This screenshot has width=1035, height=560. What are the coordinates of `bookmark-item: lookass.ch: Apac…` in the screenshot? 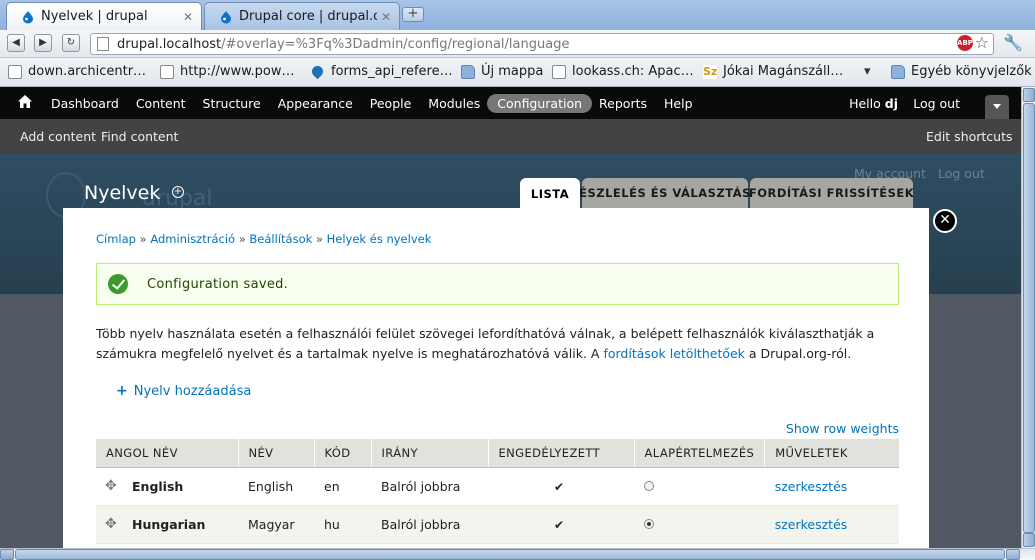 It's located at (623, 71).